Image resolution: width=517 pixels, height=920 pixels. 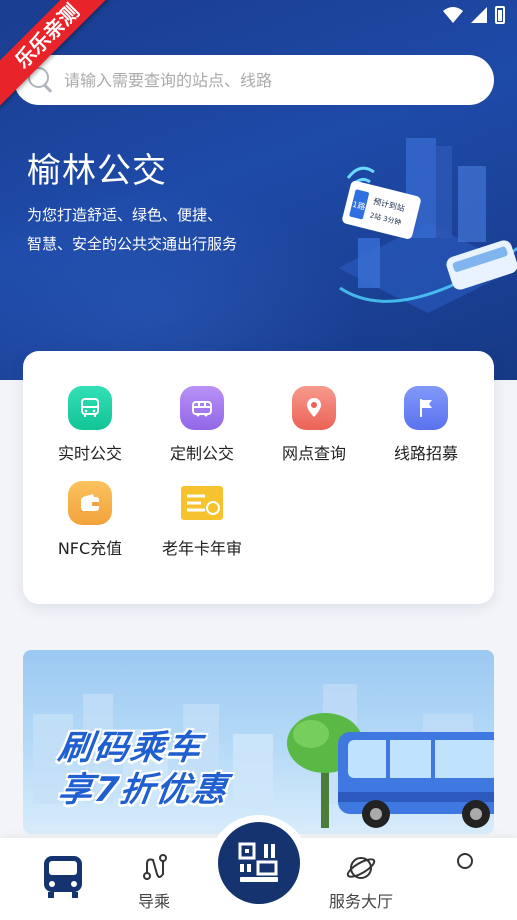 I want to click on scan-qr-button, so click(x=259, y=863).